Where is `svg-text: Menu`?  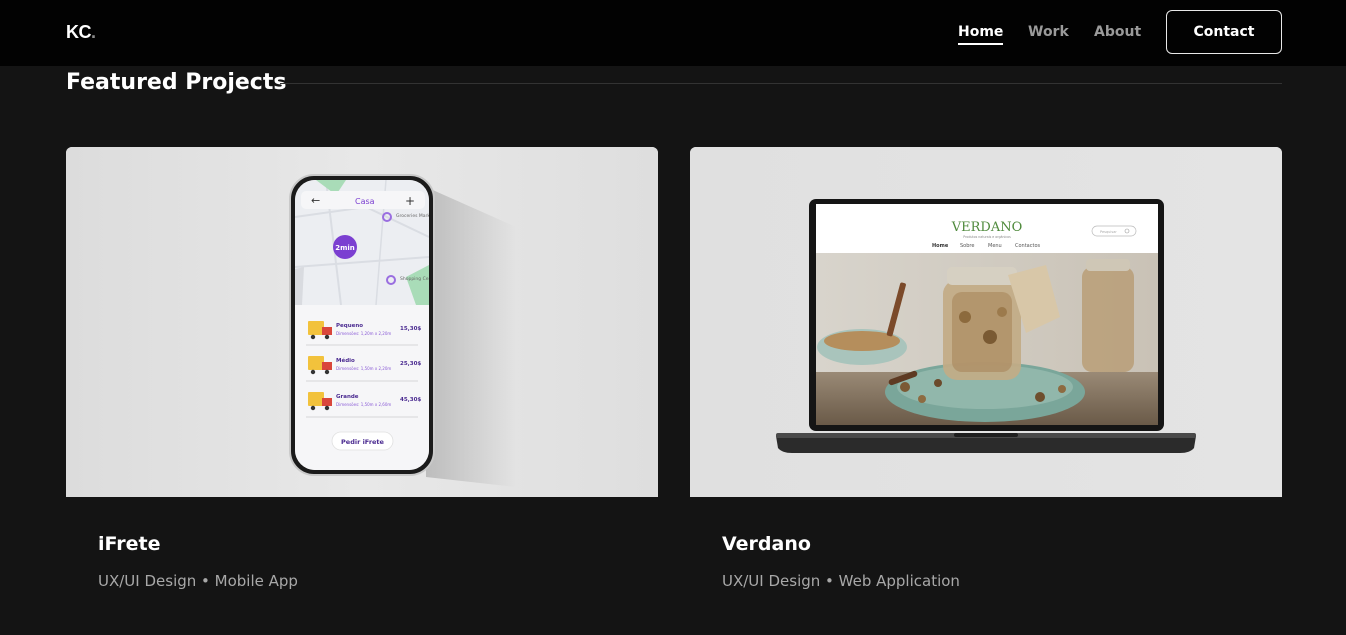
svg-text: Menu is located at coordinates (995, 246).